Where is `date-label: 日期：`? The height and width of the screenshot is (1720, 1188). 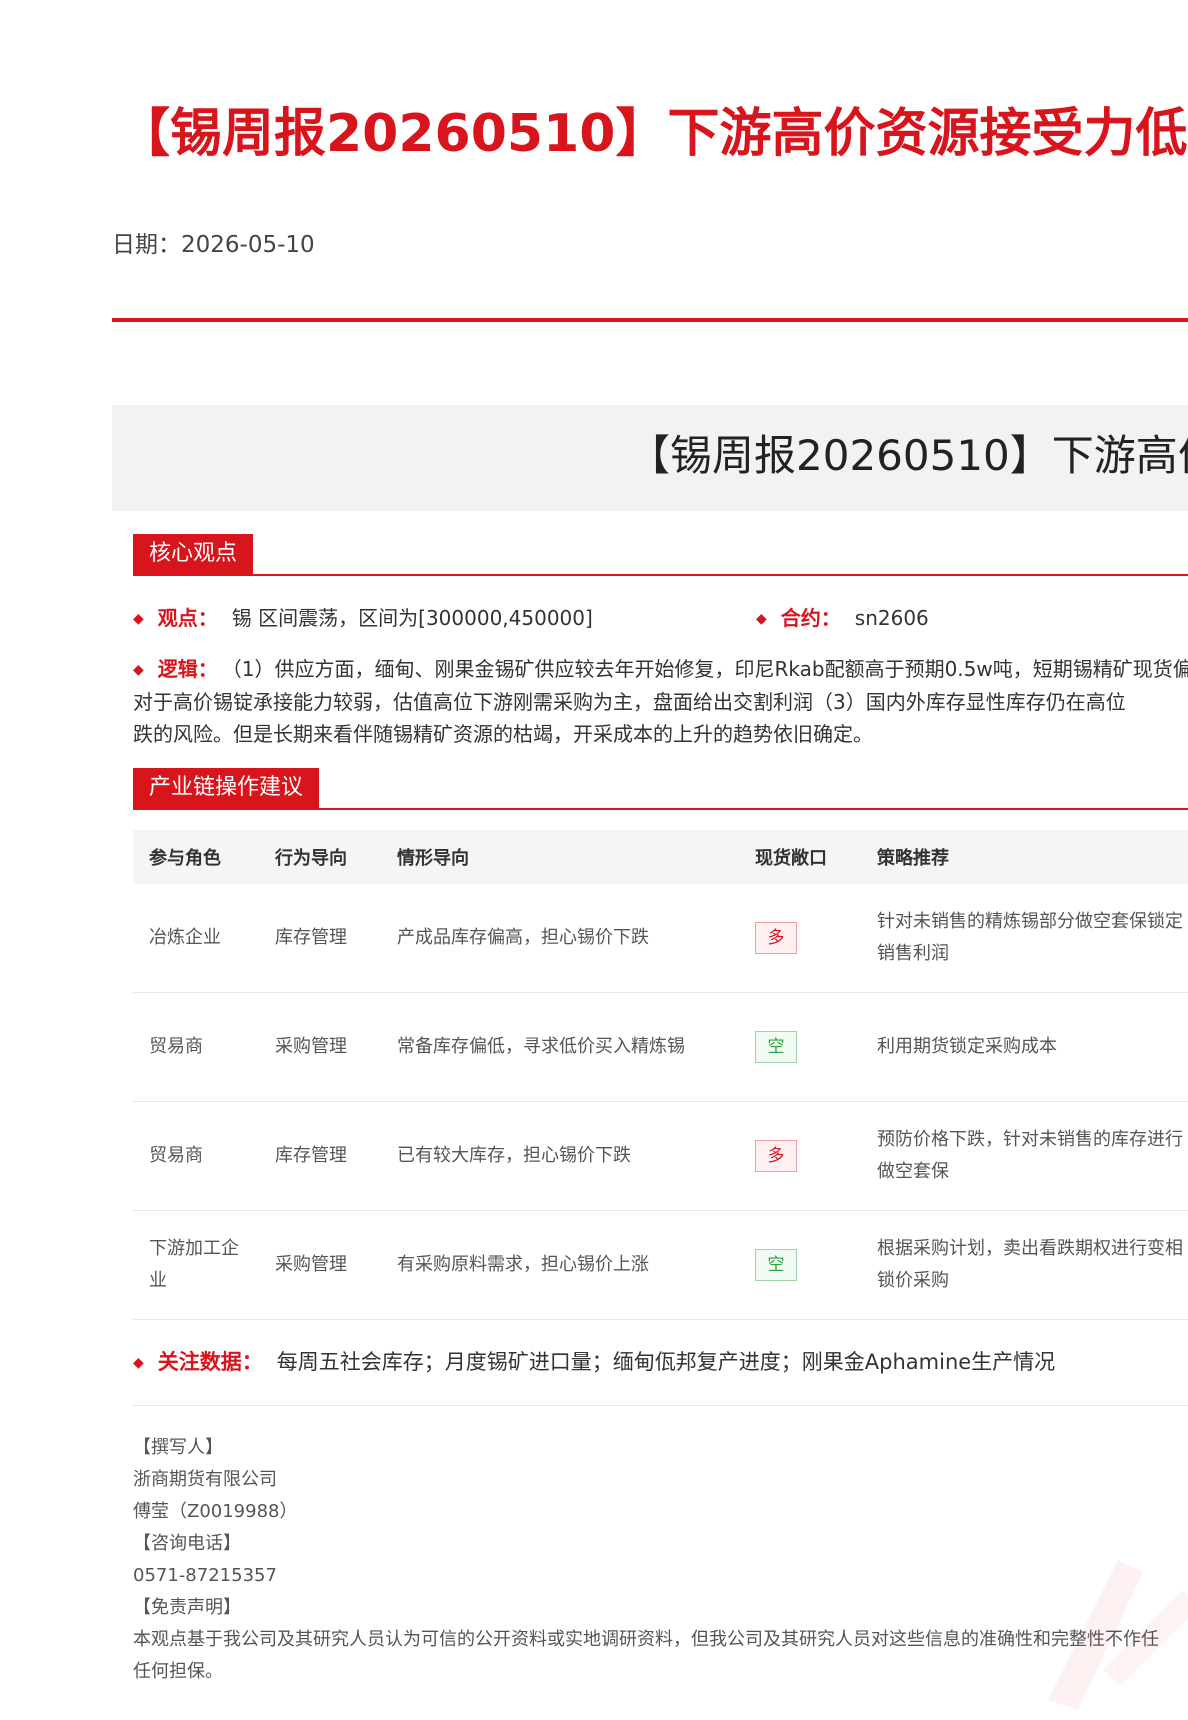 date-label: 日期： is located at coordinates (146, 245).